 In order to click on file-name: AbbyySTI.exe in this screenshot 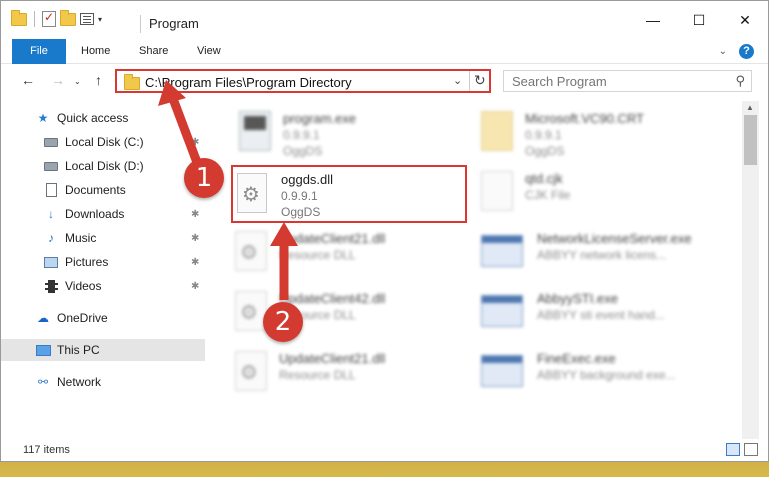, I will do `click(577, 298)`.